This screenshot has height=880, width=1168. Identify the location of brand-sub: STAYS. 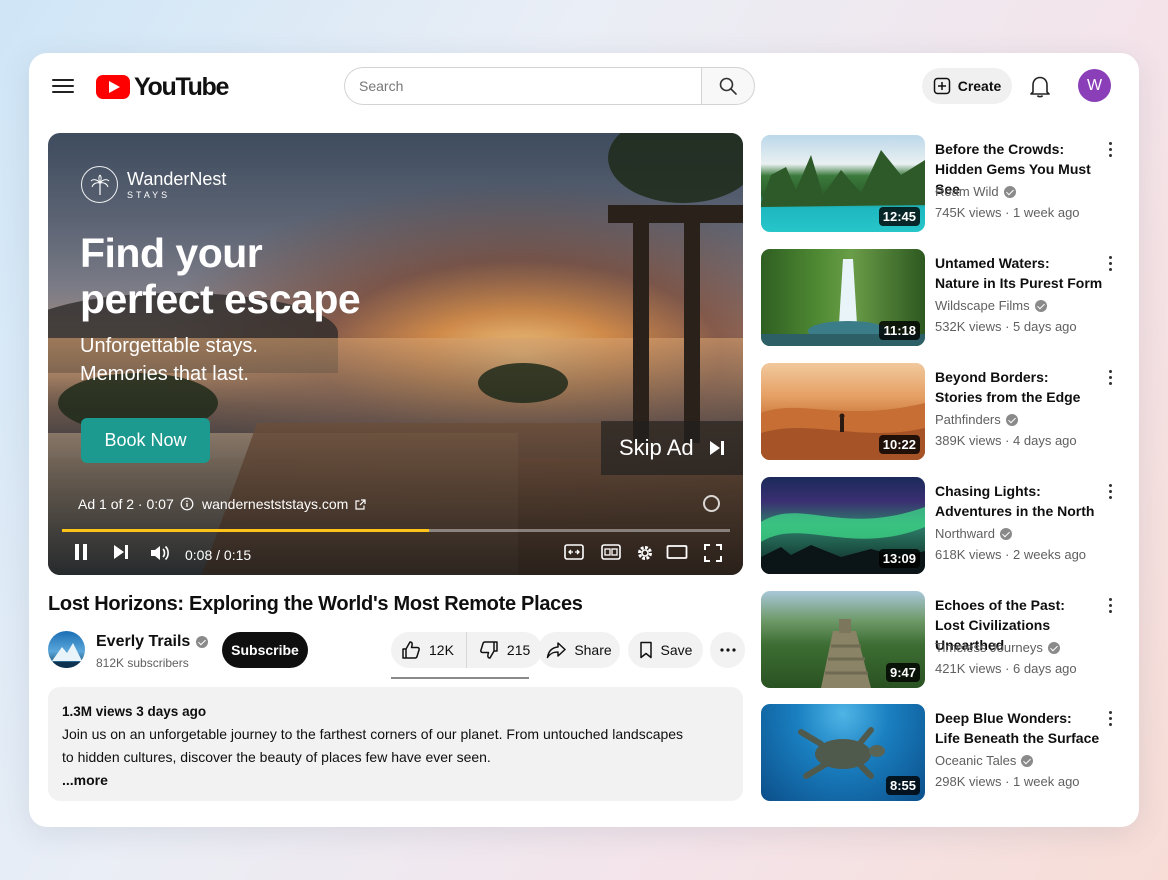
(149, 195).